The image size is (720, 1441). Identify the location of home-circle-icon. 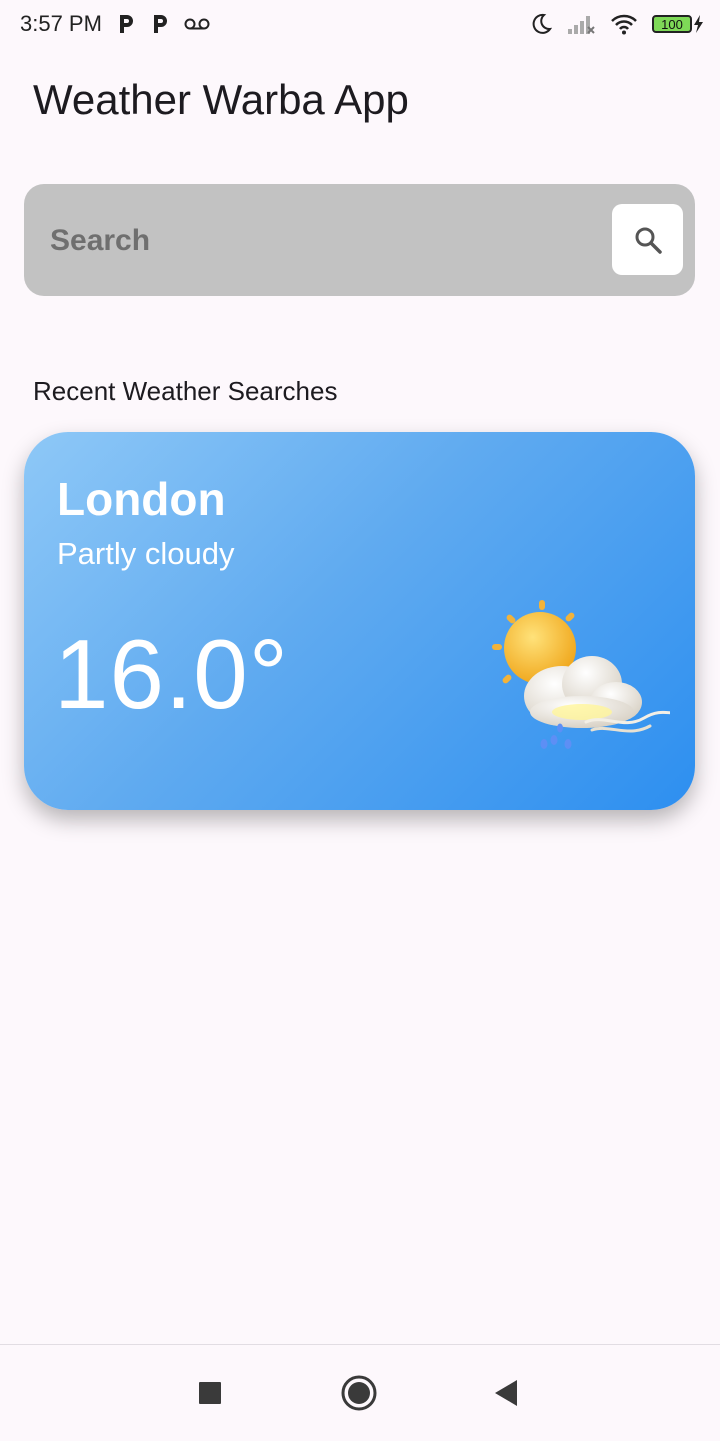
(359, 1393).